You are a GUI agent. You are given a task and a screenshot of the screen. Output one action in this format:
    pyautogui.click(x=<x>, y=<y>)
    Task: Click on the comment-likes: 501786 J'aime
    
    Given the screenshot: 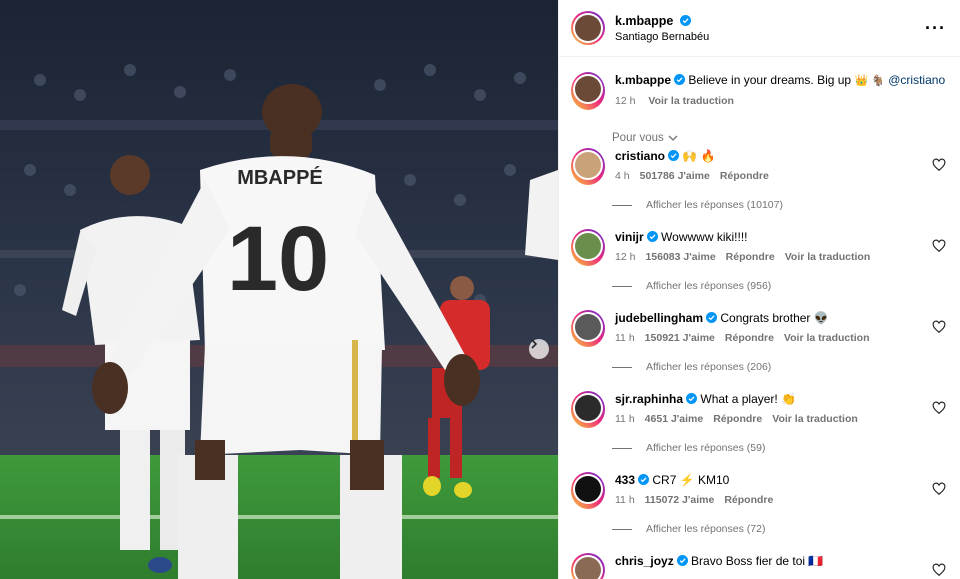 What is the action you would take?
    pyautogui.click(x=675, y=176)
    